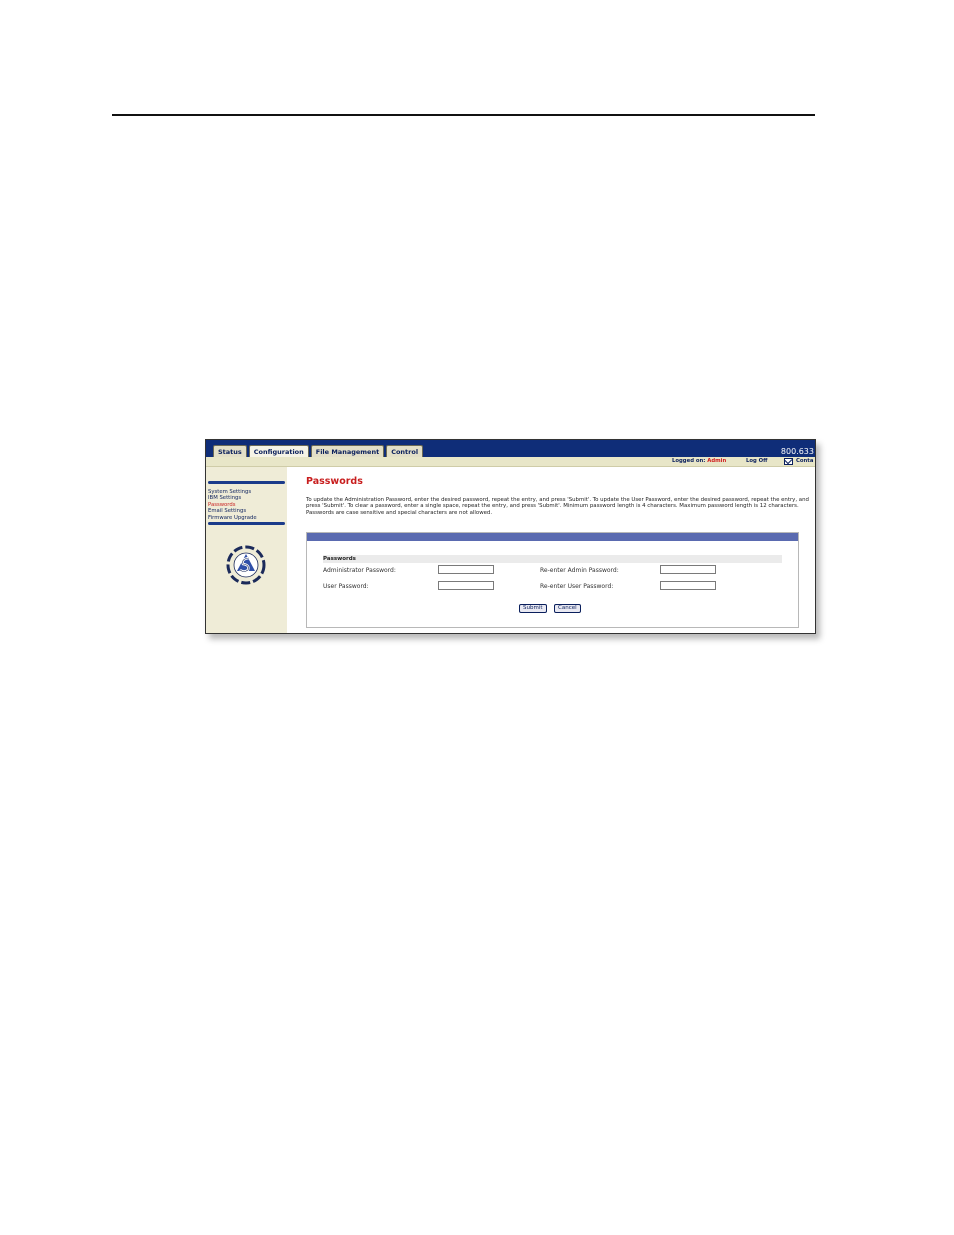 Image resolution: width=954 pixels, height=1235 pixels. I want to click on admin-reenter-label: Re-enter Admin Password:, so click(579, 570).